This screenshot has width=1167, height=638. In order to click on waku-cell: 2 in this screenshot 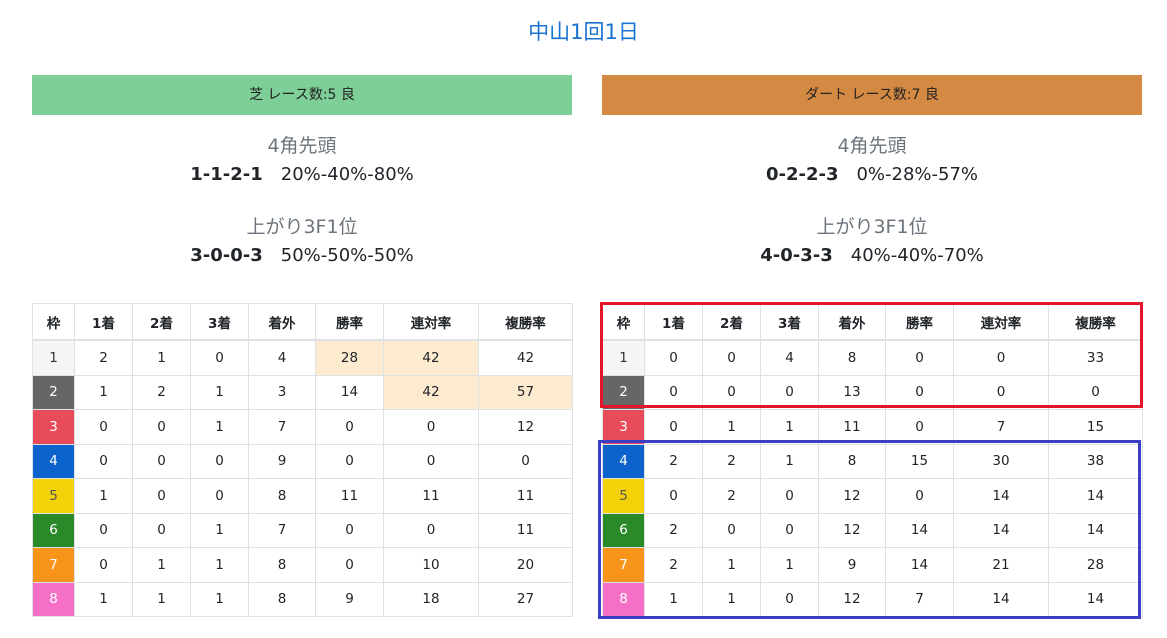, I will do `click(53, 392)`.